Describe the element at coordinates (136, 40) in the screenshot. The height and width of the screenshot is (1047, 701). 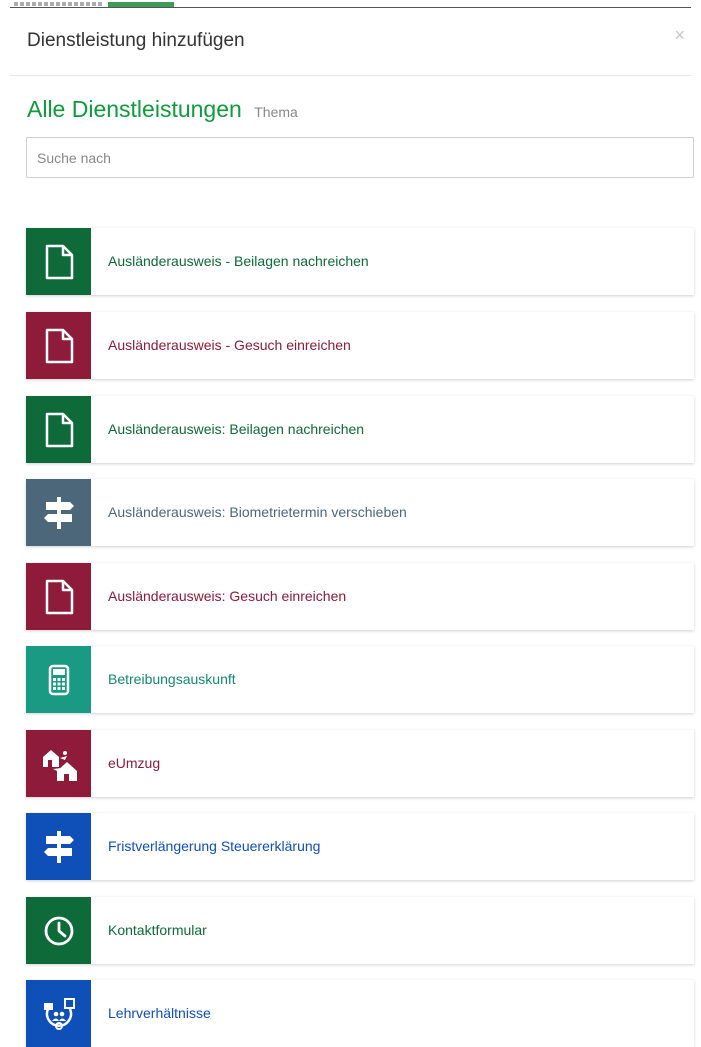
I see `modal-title: Dienstleistung hinzufügen` at that location.